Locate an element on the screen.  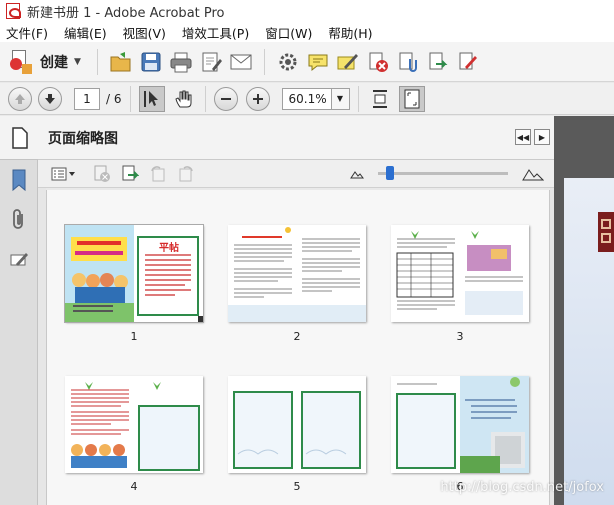
scroll-pages-icon is located at coordinates (379, 98).